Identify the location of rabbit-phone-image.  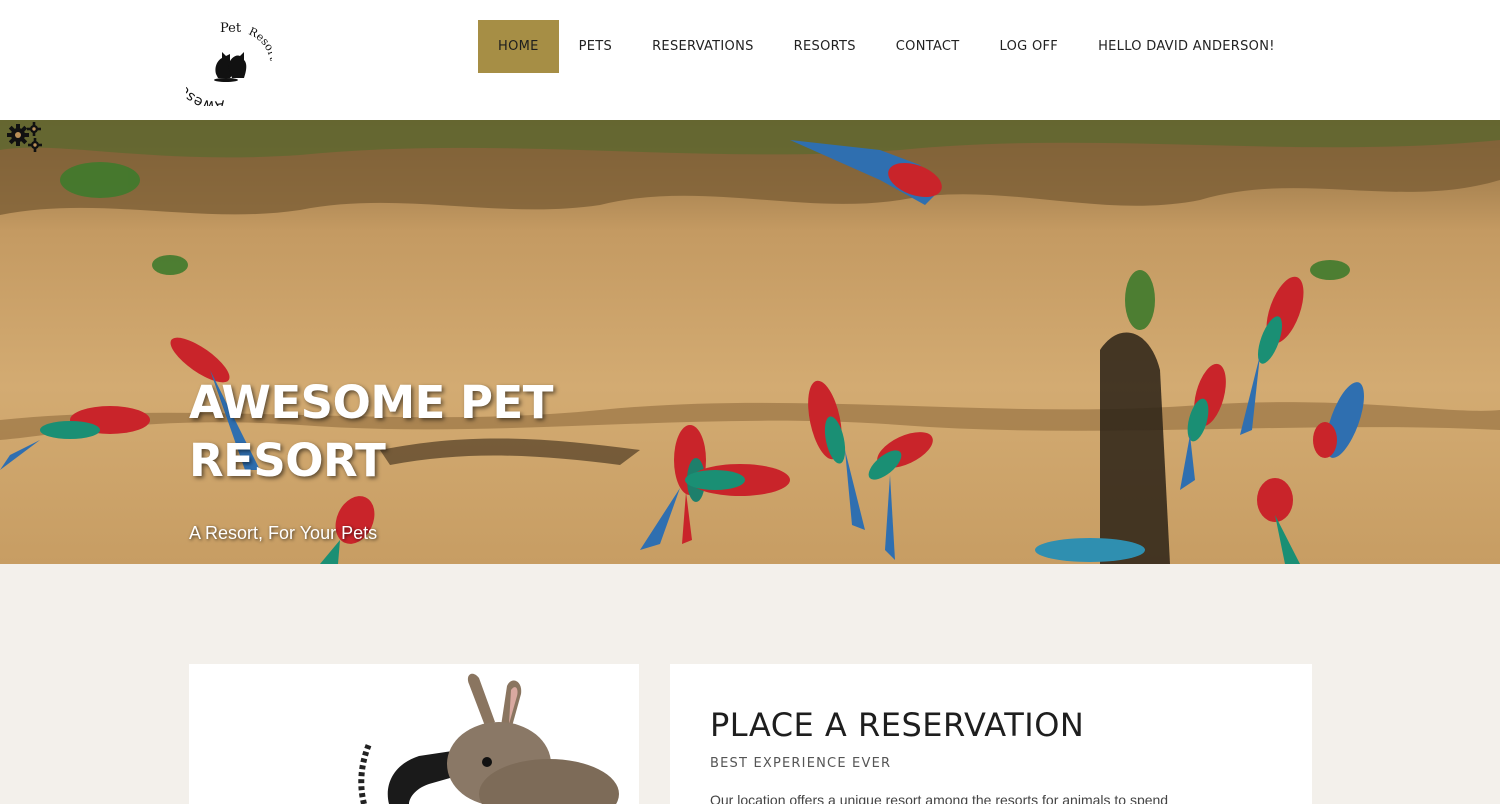
(414, 734).